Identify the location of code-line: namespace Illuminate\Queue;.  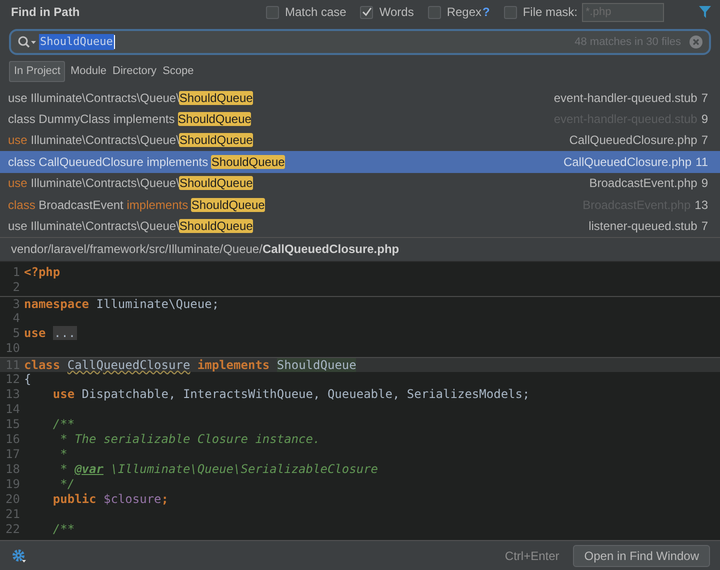
(121, 303).